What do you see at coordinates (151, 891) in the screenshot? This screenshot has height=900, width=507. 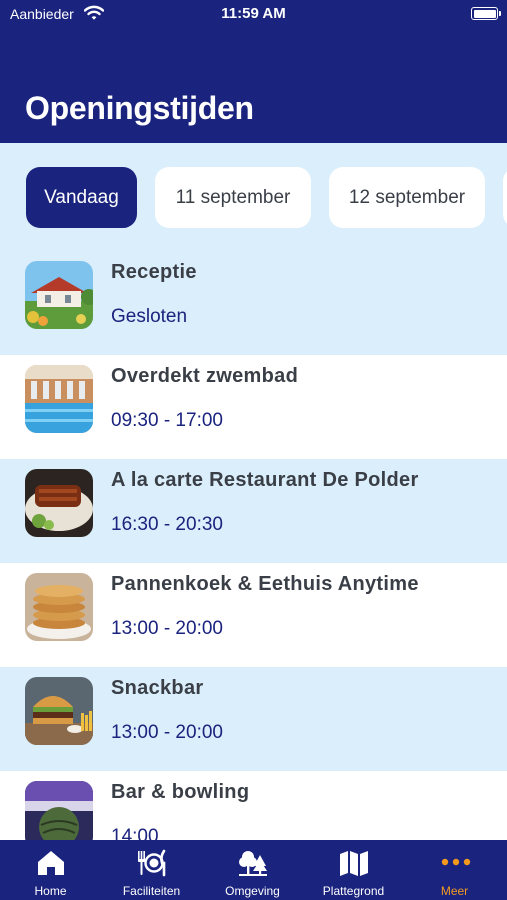 I see `tab-label: Faciliteiten` at bounding box center [151, 891].